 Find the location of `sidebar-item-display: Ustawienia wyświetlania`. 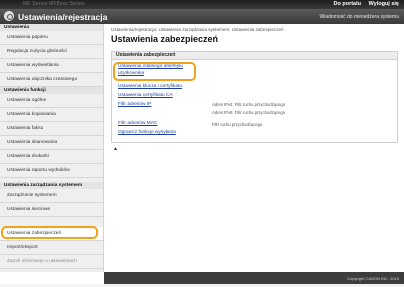

sidebar-item-display: Ustawienia wyświetlania is located at coordinates (51, 66).